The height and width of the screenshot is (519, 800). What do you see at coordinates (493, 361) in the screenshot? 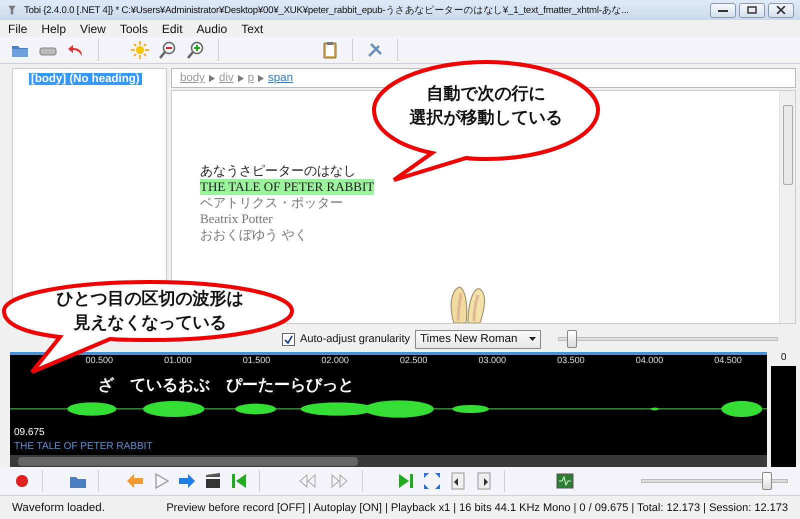
I see `time-tick: 03.000` at bounding box center [493, 361].